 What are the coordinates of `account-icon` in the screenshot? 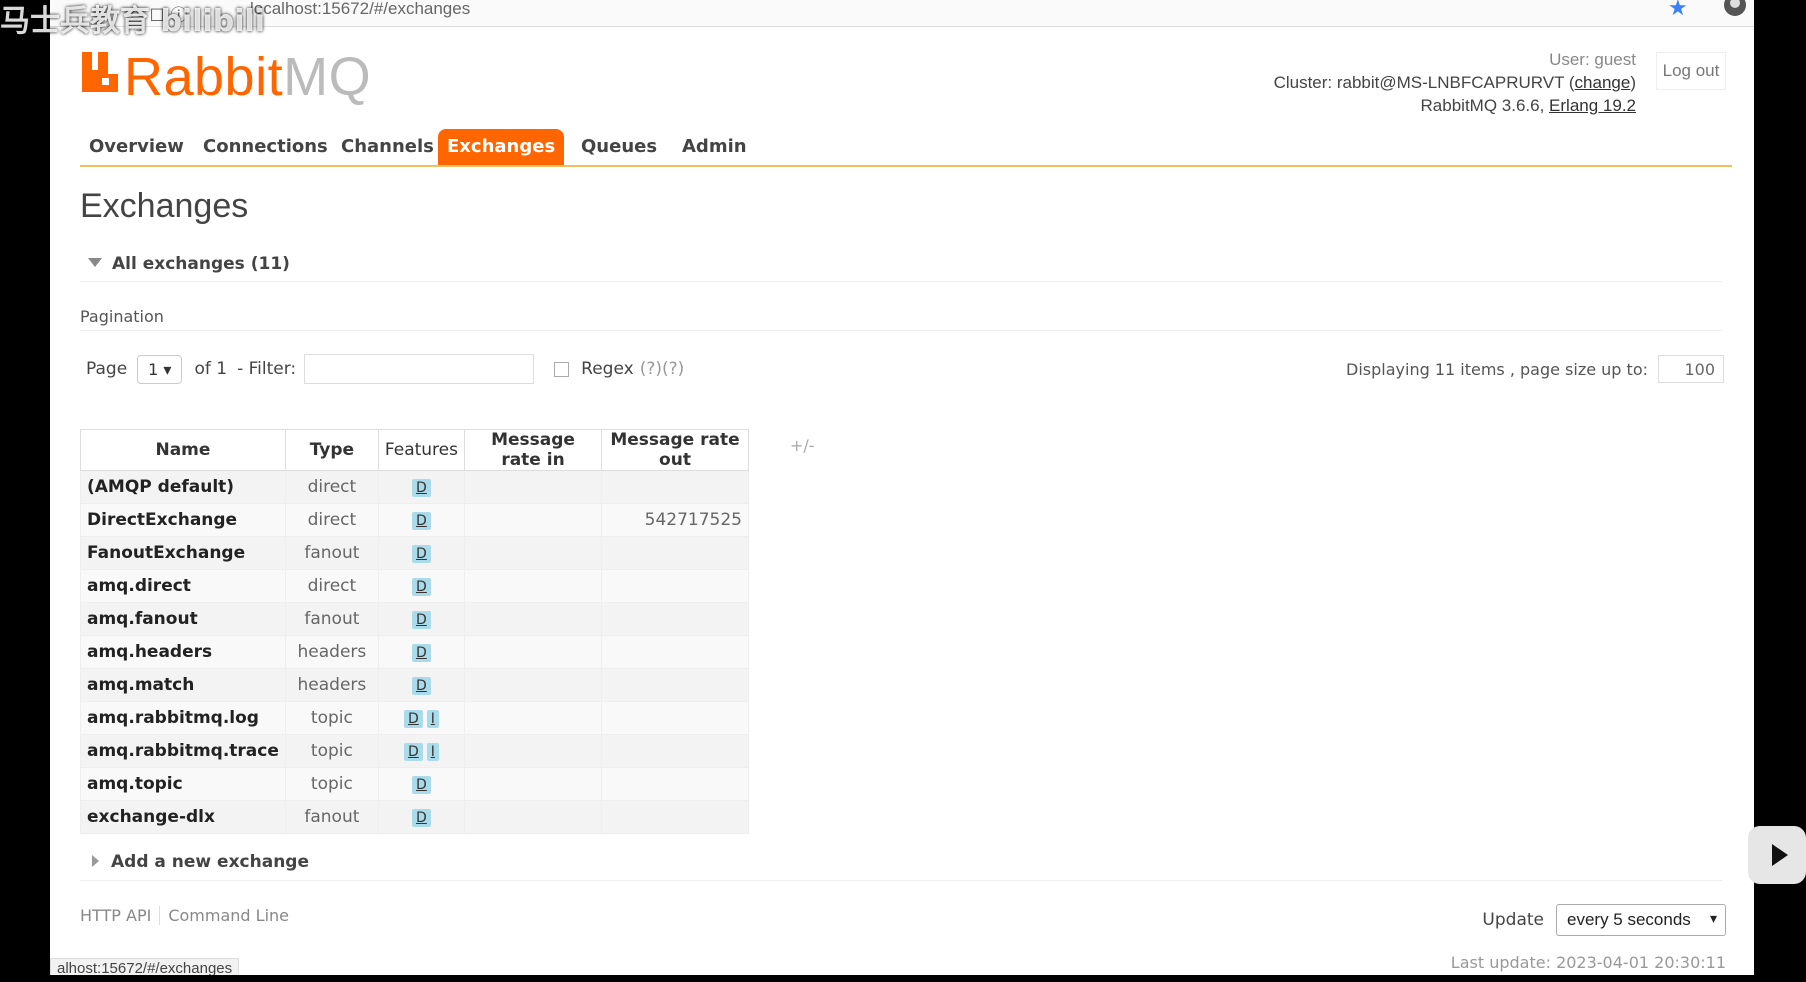 It's located at (1735, 8).